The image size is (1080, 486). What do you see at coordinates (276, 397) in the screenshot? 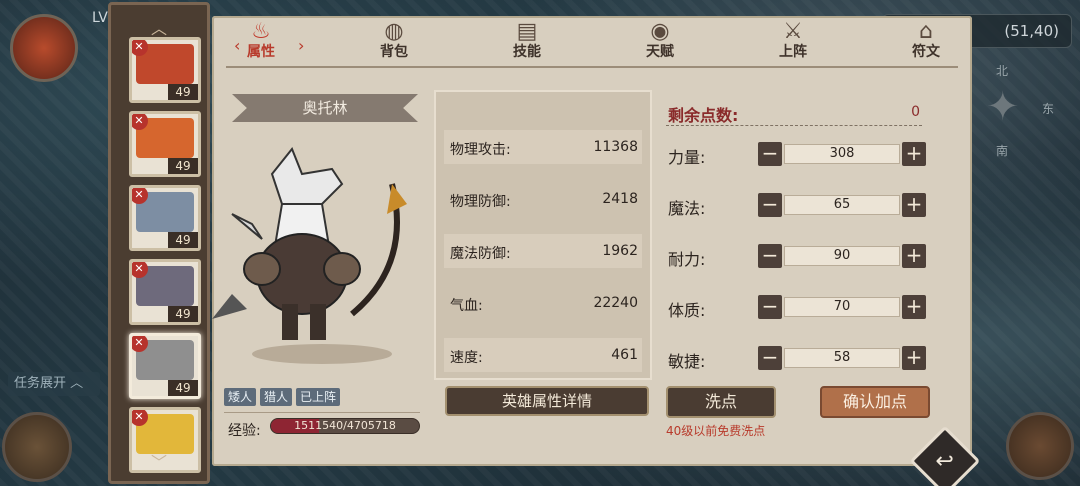
I see `hero-tag: 猎人` at bounding box center [276, 397].